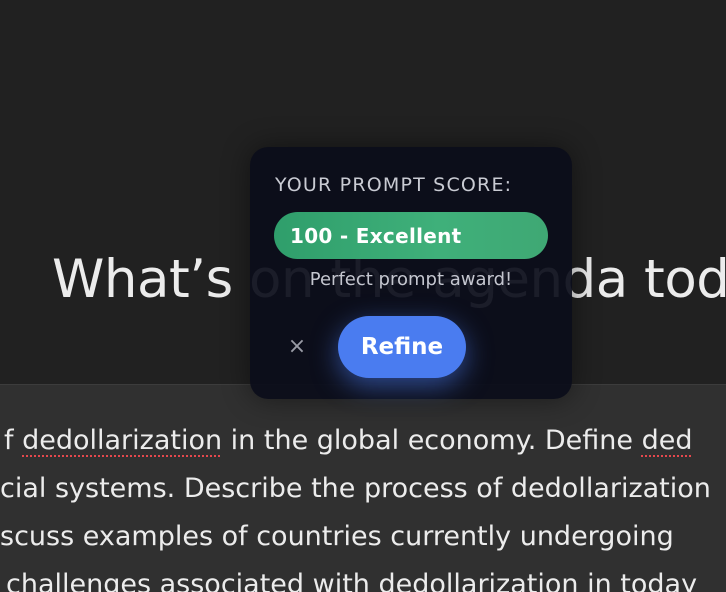  Describe the element at coordinates (376, 235) in the screenshot. I see `score-value: 100 - Excellent` at that location.